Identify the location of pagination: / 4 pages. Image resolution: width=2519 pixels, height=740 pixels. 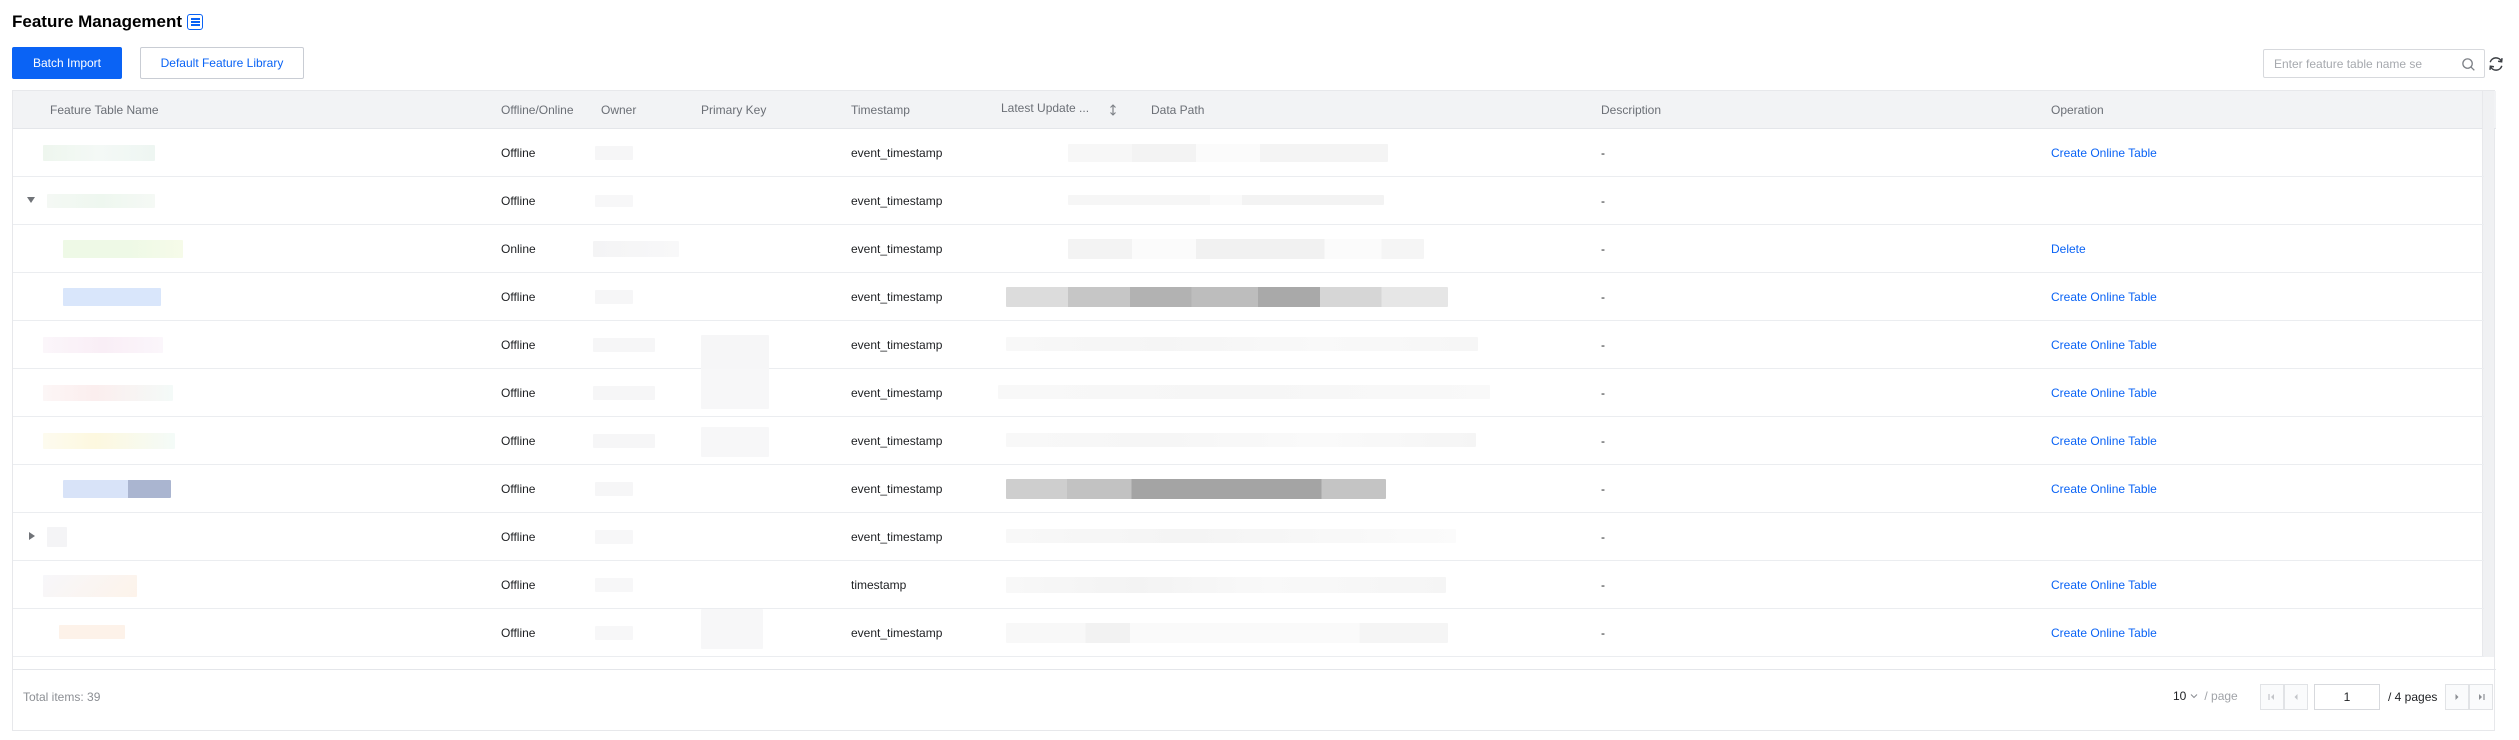
(2377, 697).